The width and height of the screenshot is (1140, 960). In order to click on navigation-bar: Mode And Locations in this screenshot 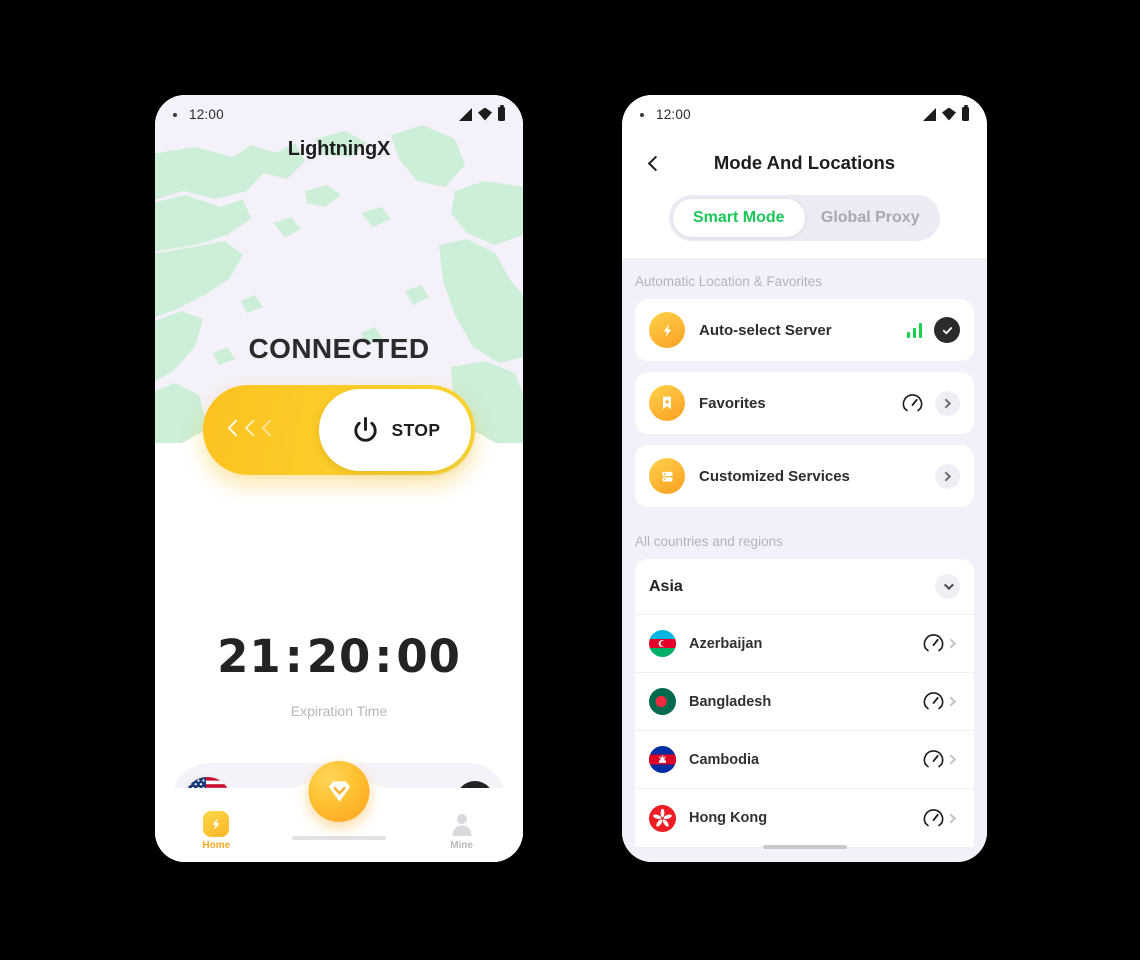, I will do `click(804, 163)`.